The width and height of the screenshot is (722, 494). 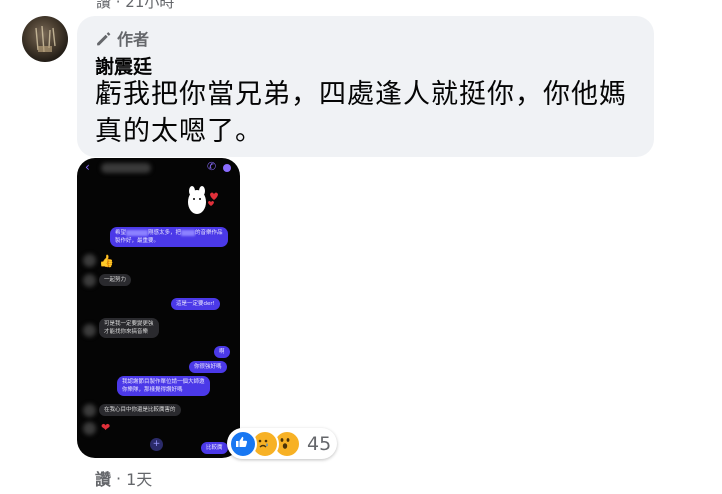 What do you see at coordinates (203, 200) in the screenshot?
I see `sticker-image` at bounding box center [203, 200].